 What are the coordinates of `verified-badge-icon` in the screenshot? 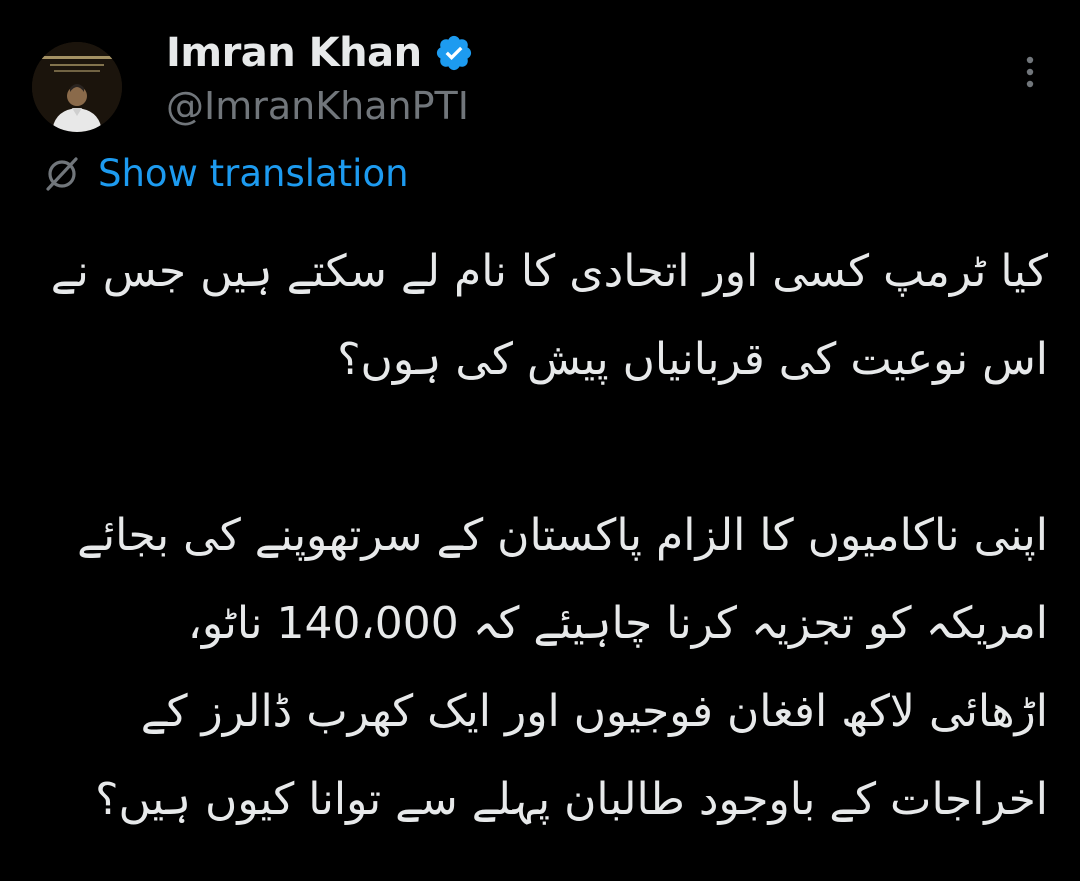 It's located at (454, 53).